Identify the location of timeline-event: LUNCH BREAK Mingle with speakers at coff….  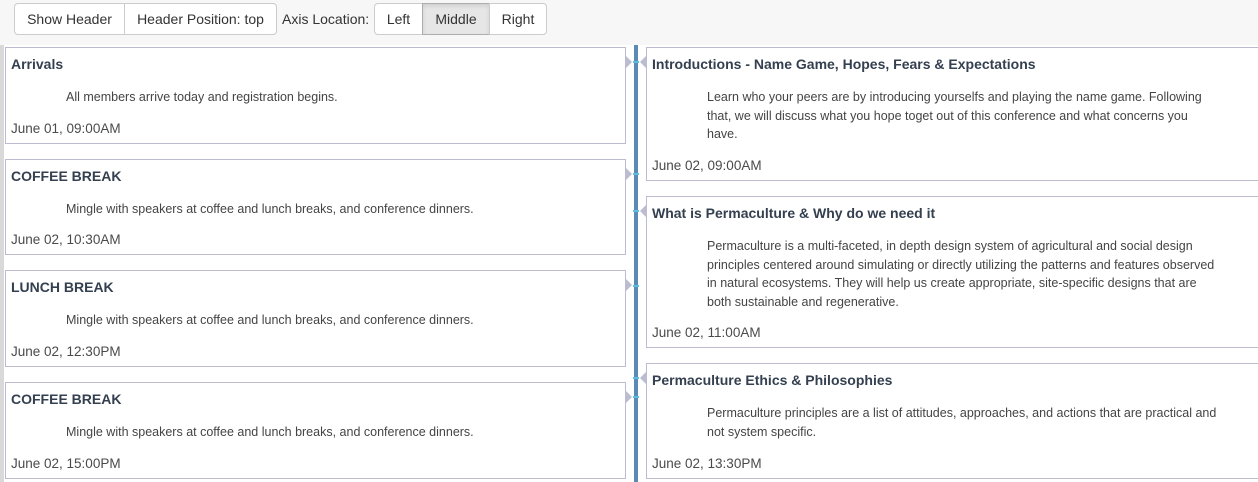
(318, 318).